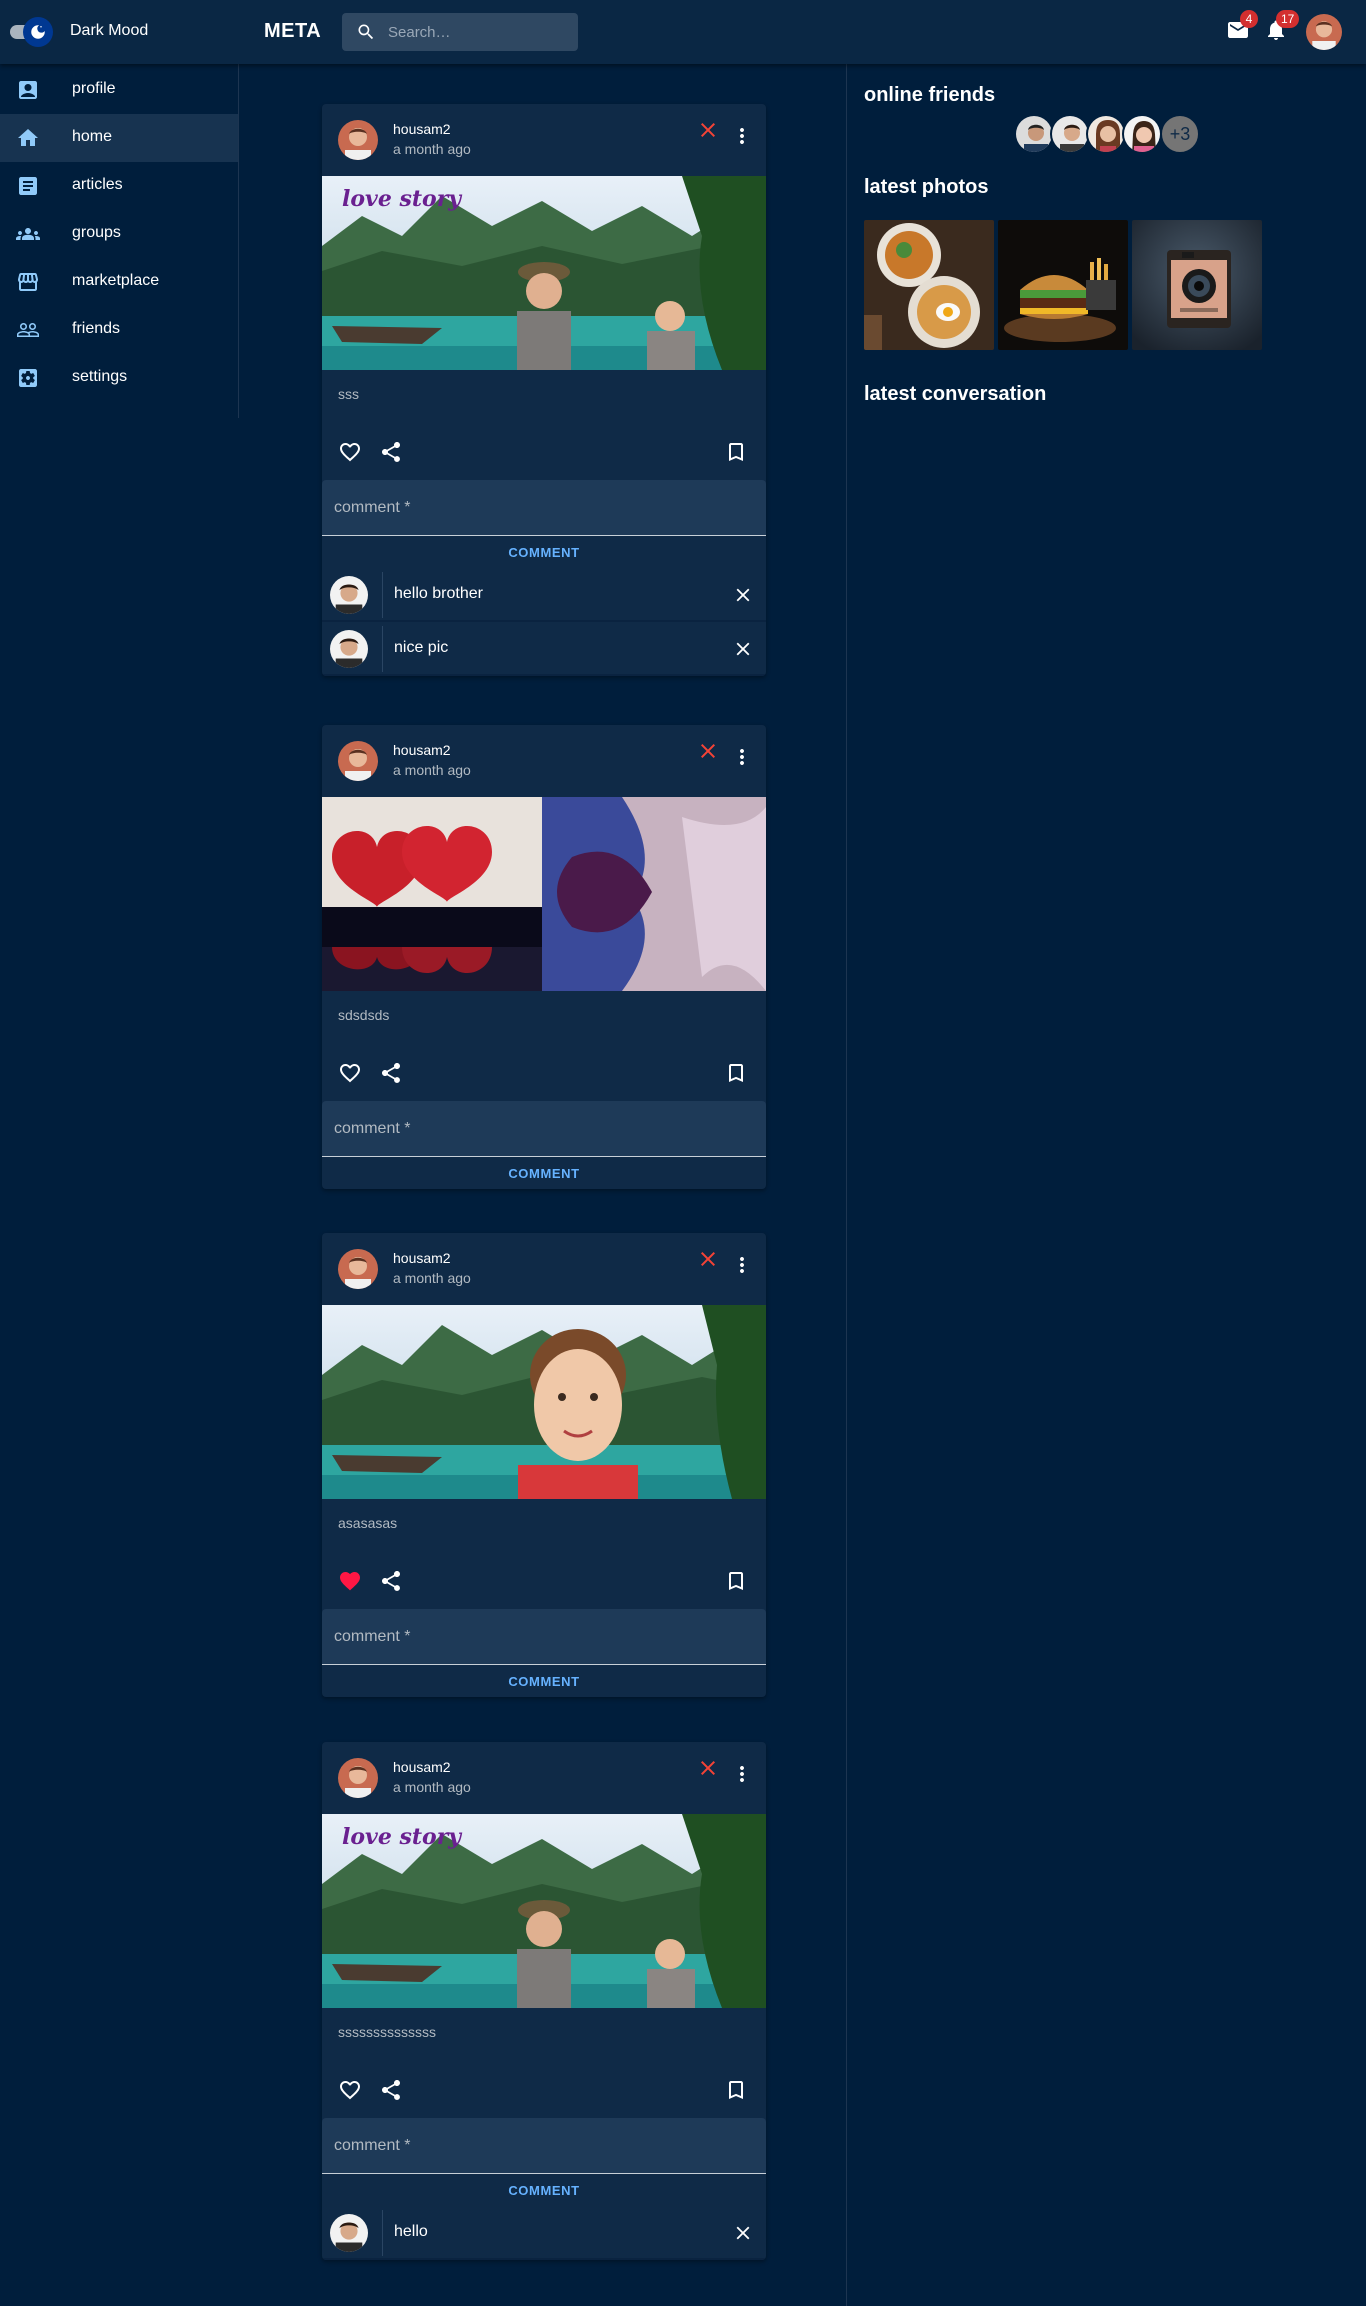  What do you see at coordinates (544, 595) in the screenshot?
I see `comment-item: hello brother` at bounding box center [544, 595].